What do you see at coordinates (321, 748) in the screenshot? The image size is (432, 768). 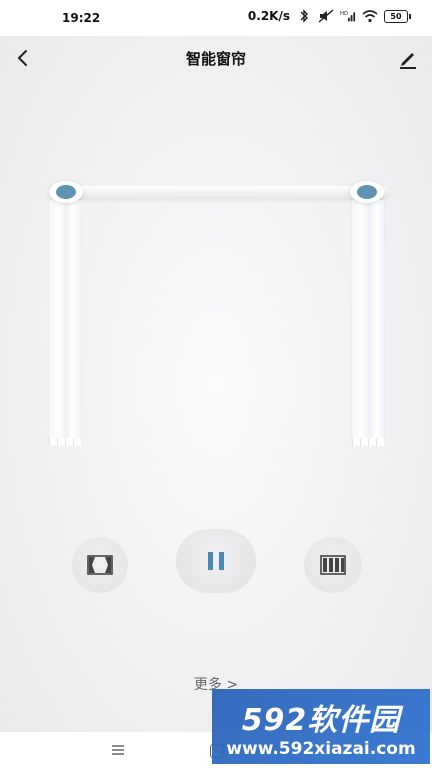 I see `watermark-url: www.592xiazai.com` at bounding box center [321, 748].